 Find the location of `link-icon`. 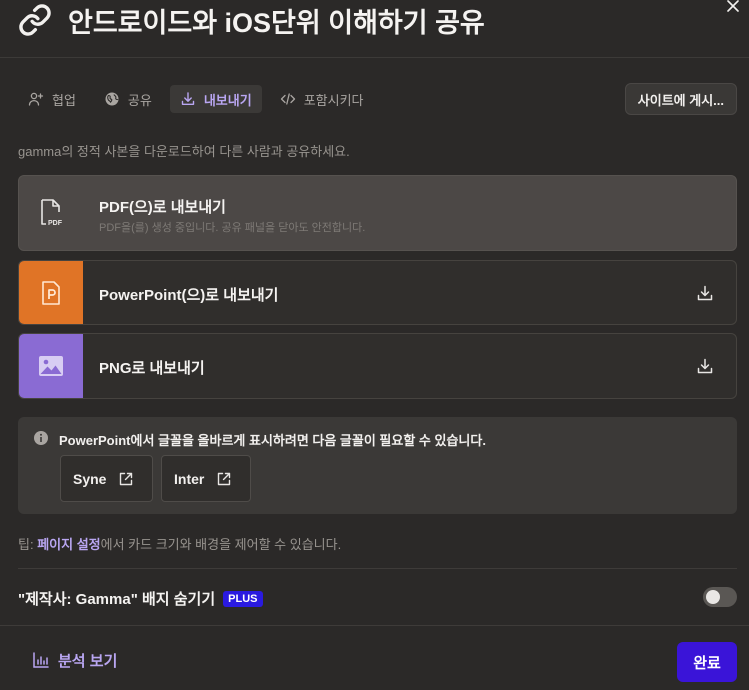

link-icon is located at coordinates (35, 20).